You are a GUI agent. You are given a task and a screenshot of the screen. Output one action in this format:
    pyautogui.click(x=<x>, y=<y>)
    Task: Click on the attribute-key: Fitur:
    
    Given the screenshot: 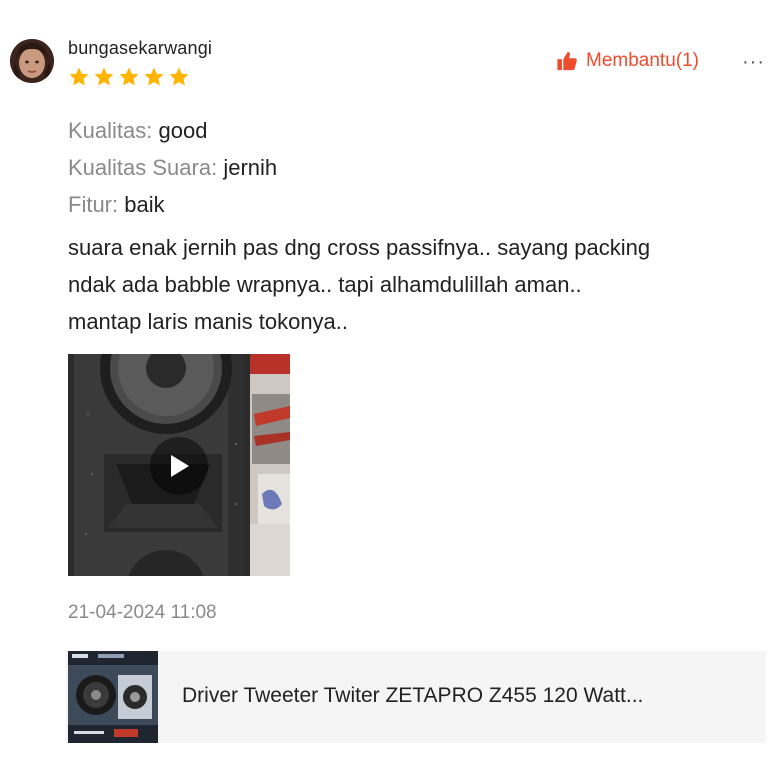 What is the action you would take?
    pyautogui.click(x=93, y=204)
    